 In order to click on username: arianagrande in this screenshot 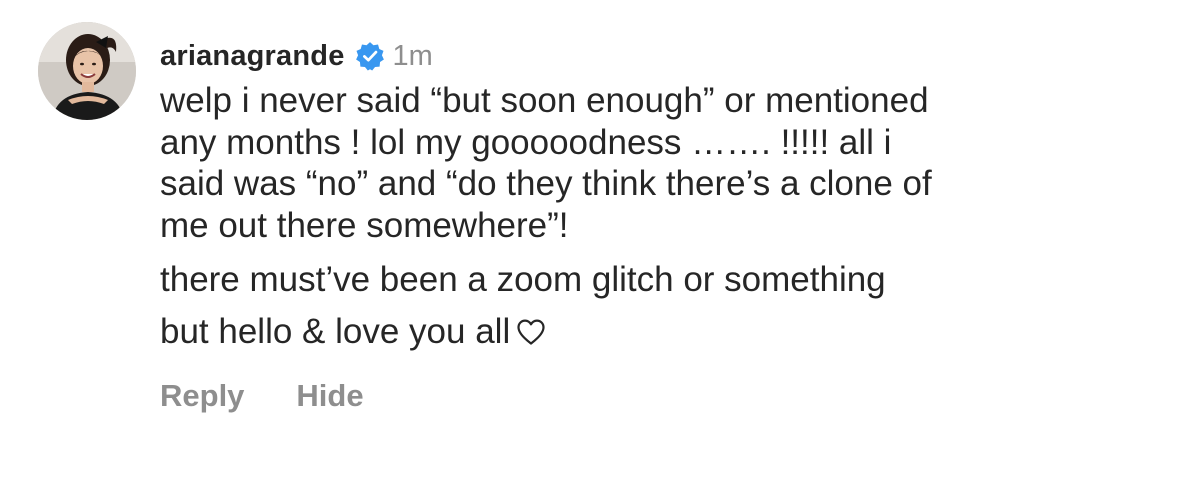, I will do `click(252, 56)`.